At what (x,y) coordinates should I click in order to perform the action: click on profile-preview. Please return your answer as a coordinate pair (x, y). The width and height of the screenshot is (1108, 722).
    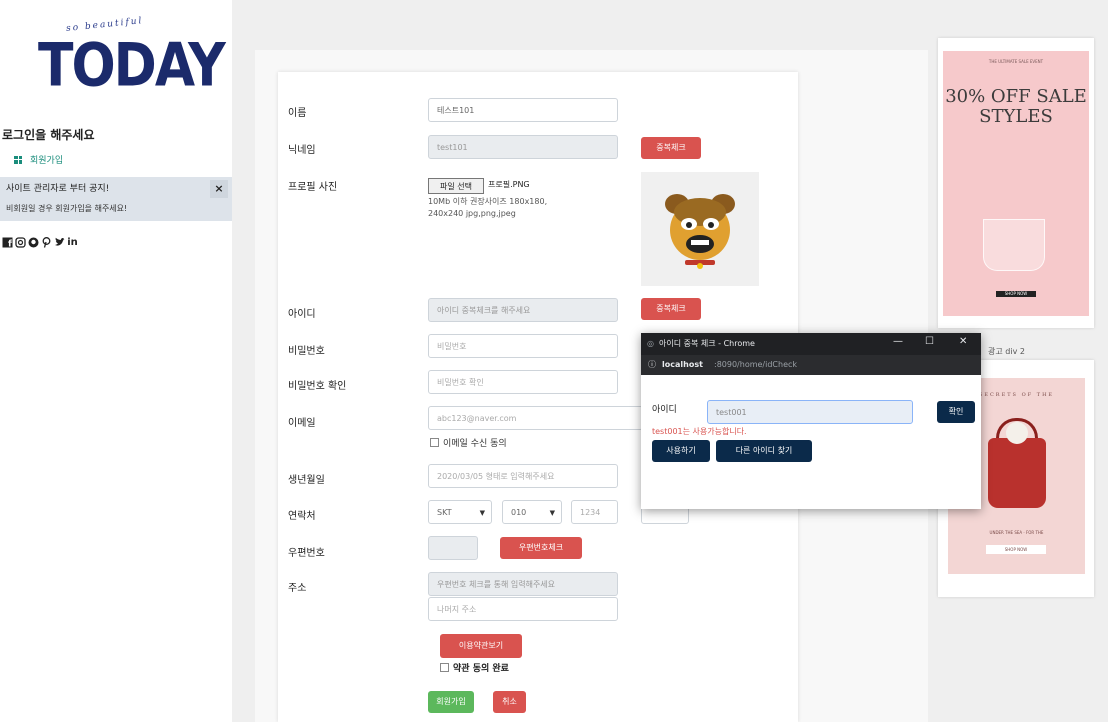
    Looking at the image, I should click on (700, 229).